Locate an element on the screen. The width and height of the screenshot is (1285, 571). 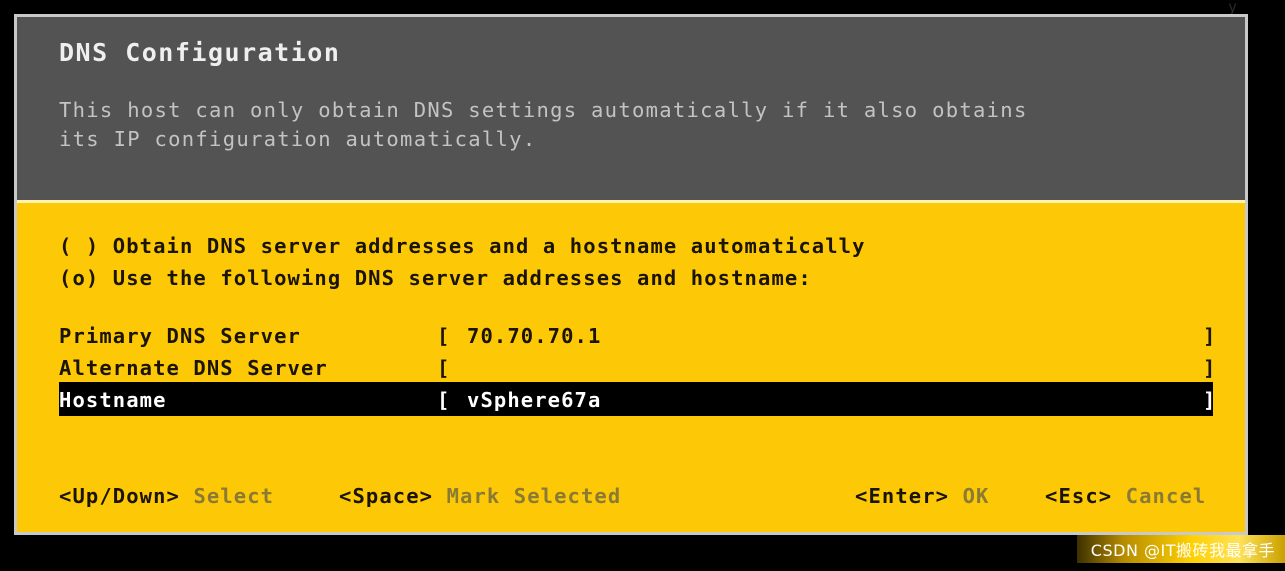
keybinding-enter-ok: <Enter> OK is located at coordinates (922, 496).